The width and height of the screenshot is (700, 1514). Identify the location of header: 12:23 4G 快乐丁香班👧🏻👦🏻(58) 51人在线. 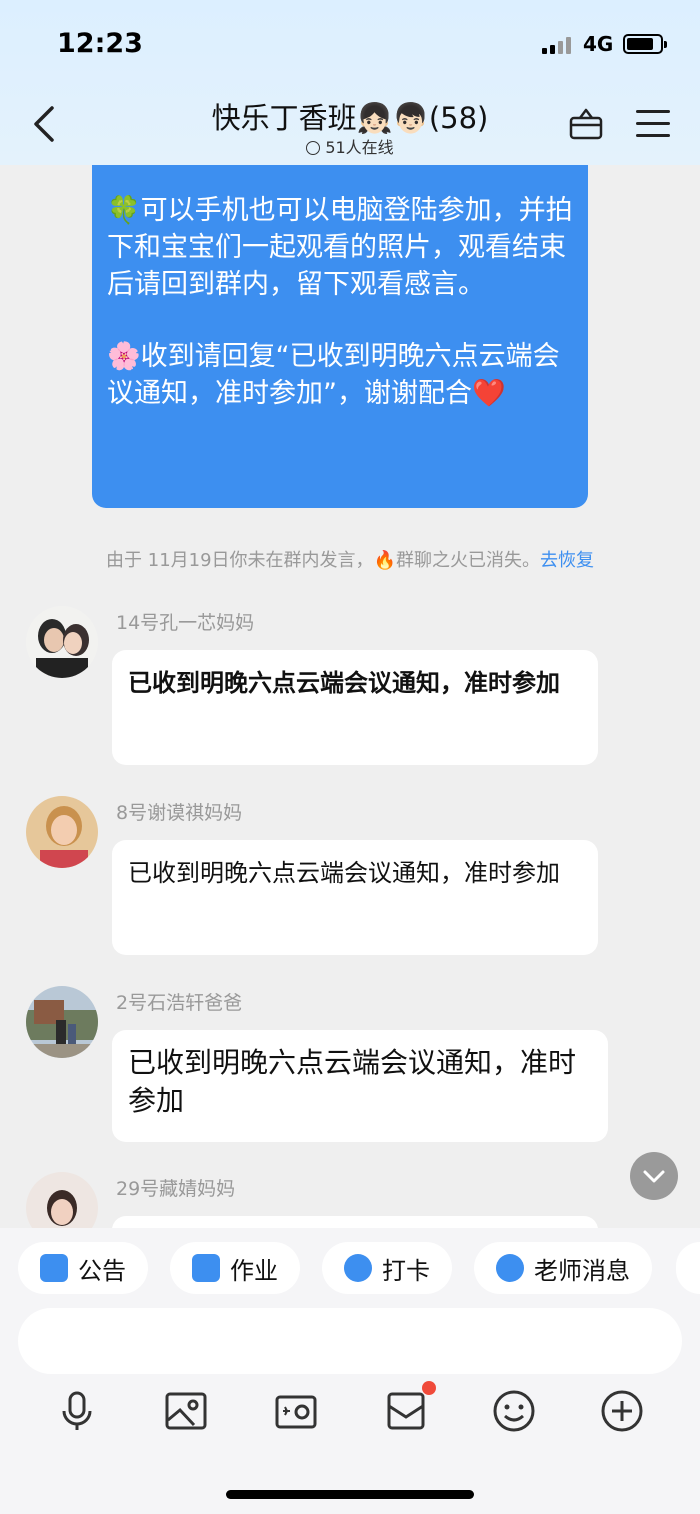
(350, 82).